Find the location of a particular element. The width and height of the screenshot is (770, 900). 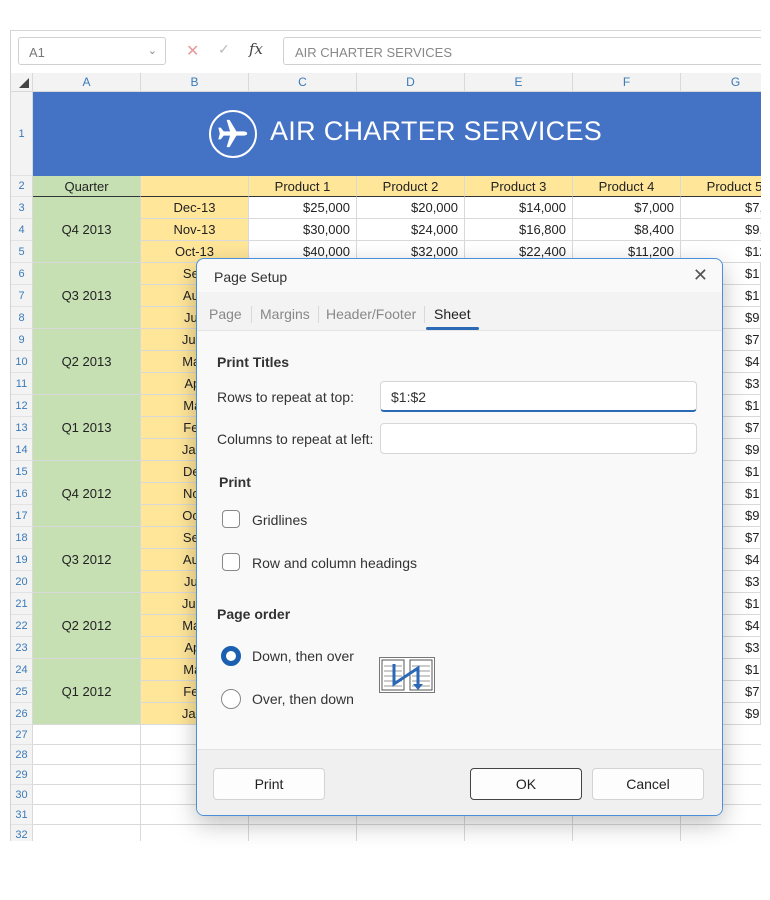

row-header-11: 11 is located at coordinates (22, 384).